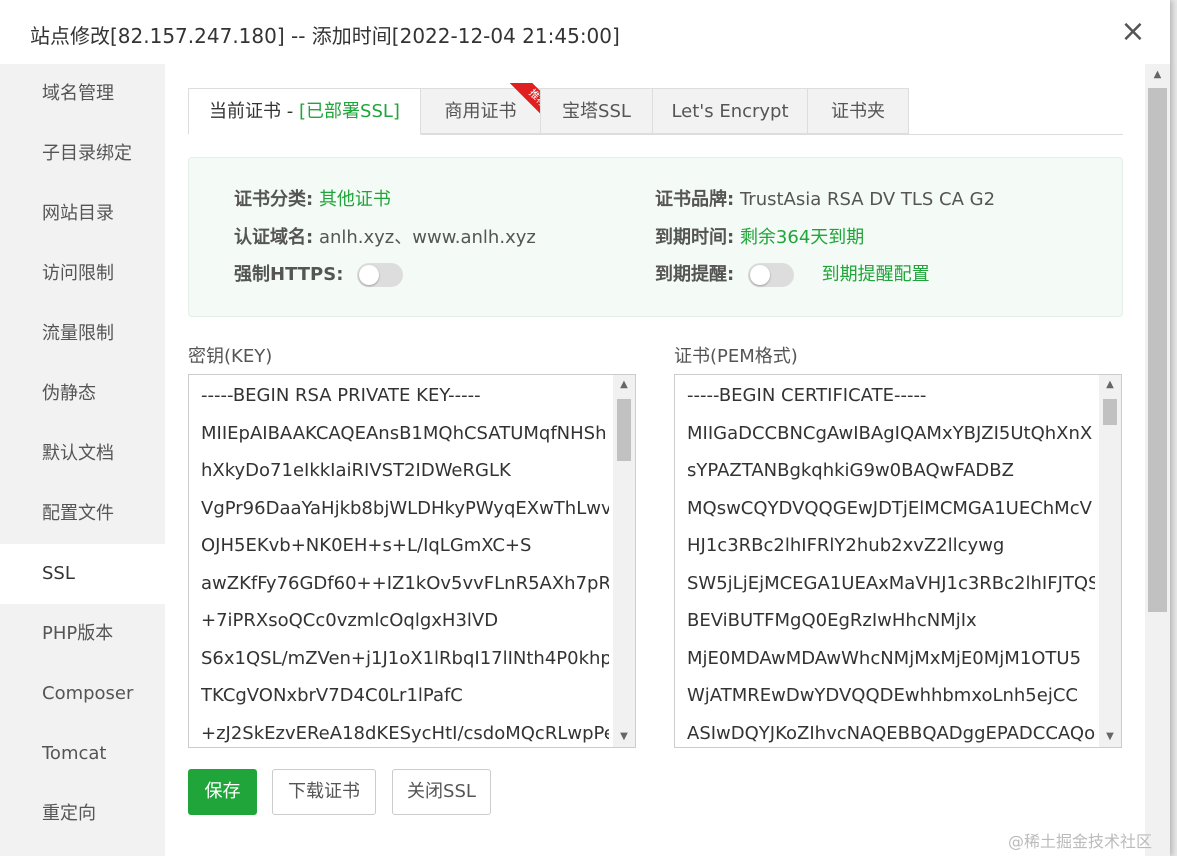  What do you see at coordinates (891, 583) in the screenshot?
I see `cert-line: SW5jLjEjMCEGA1UEAxMaVHJ1c3RBc2lhIFJTQS` at bounding box center [891, 583].